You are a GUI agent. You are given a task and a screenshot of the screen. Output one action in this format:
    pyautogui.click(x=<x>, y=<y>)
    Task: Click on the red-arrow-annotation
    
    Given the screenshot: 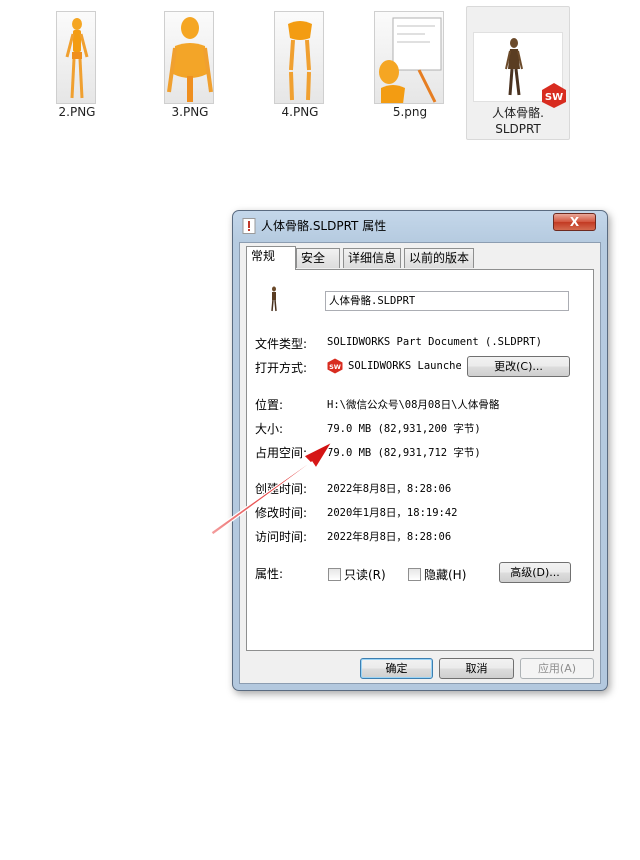 What is the action you would take?
    pyautogui.click(x=272, y=488)
    